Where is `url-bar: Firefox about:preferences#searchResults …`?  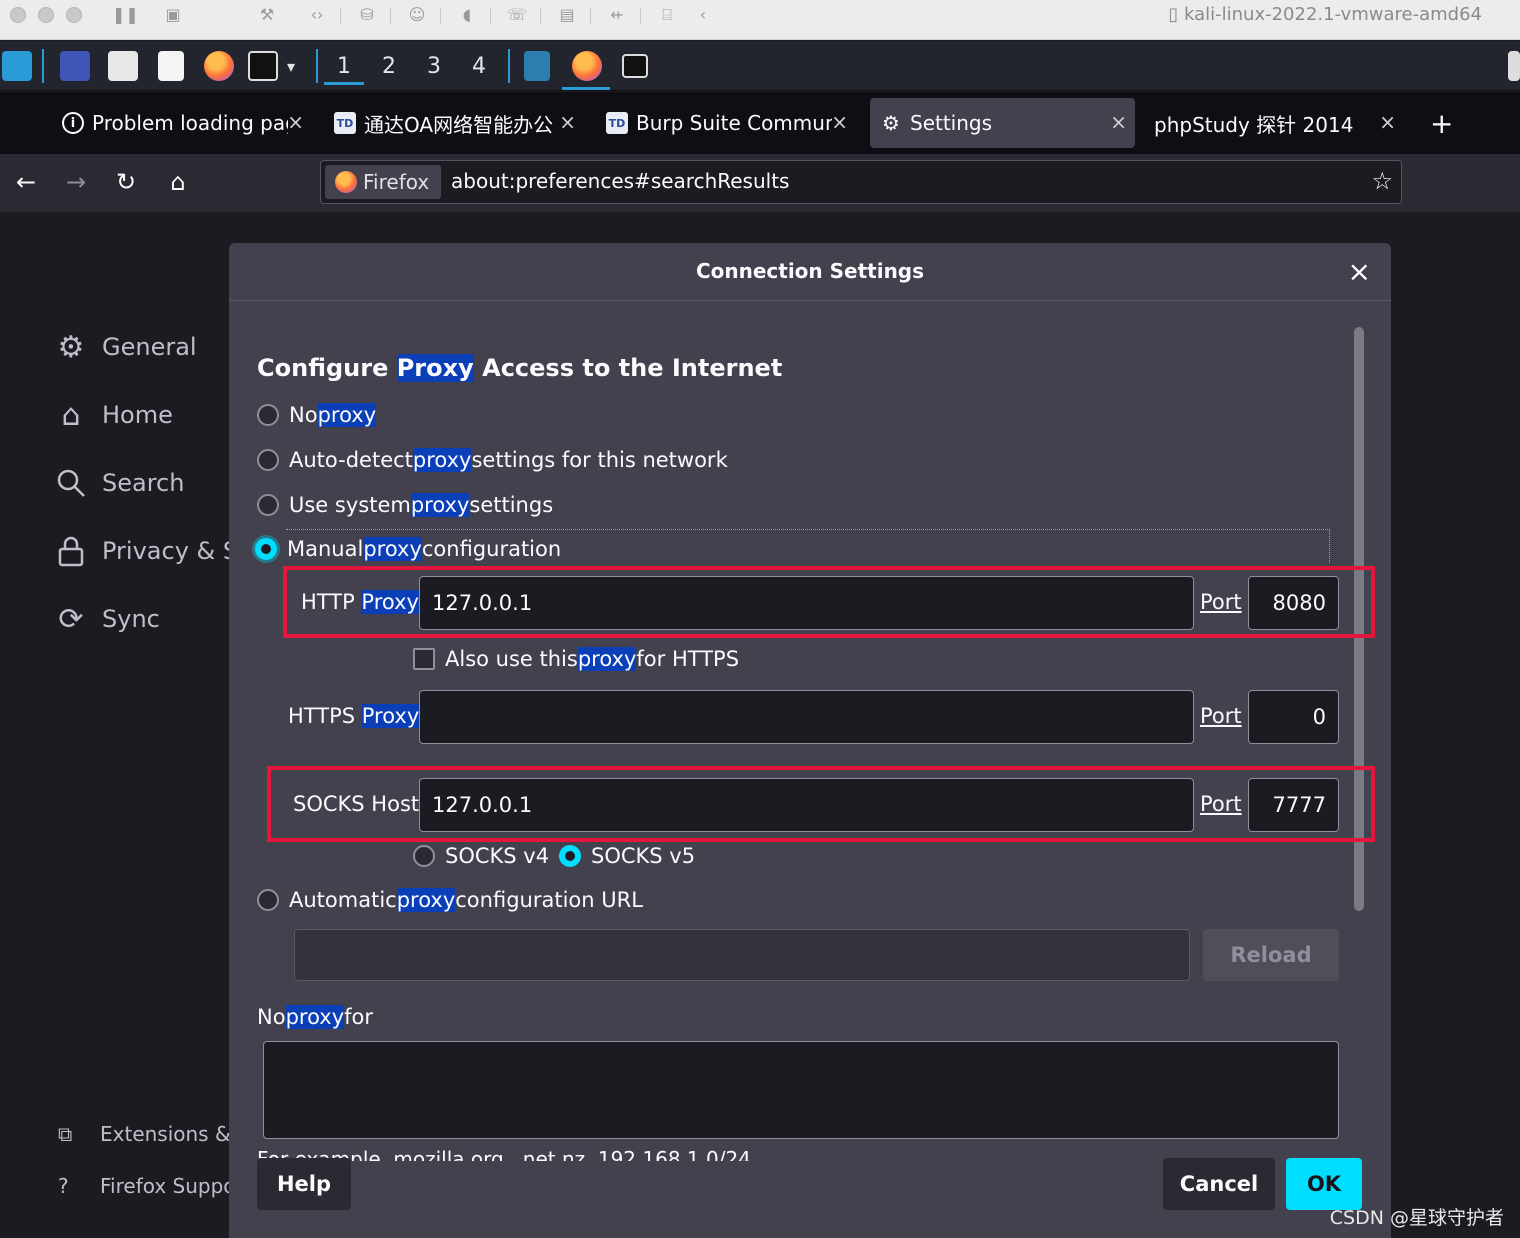 url-bar: Firefox about:preferences#searchResults … is located at coordinates (861, 182).